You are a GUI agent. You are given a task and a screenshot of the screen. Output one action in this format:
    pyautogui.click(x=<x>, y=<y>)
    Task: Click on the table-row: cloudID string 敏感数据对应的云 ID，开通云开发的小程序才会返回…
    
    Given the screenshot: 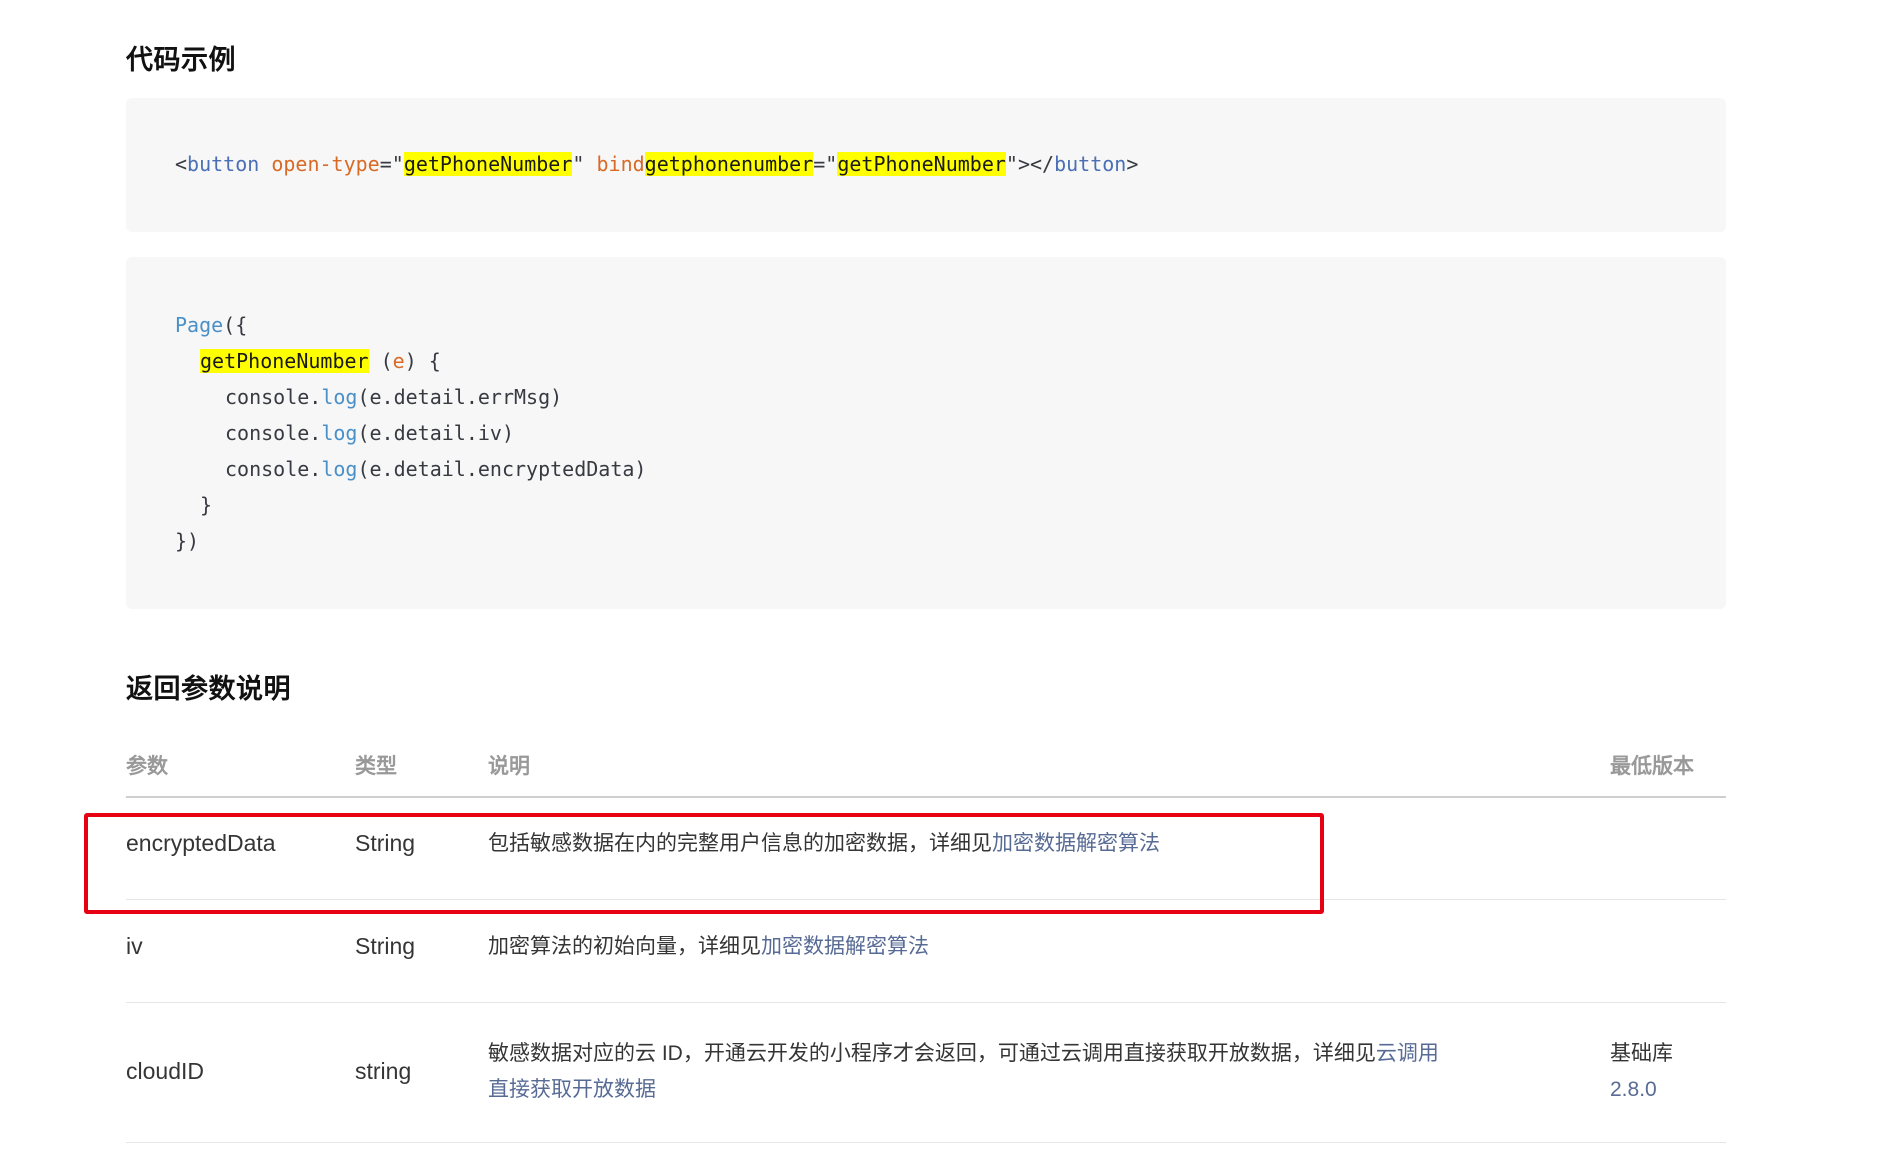 What is the action you would take?
    pyautogui.click(x=926, y=1072)
    